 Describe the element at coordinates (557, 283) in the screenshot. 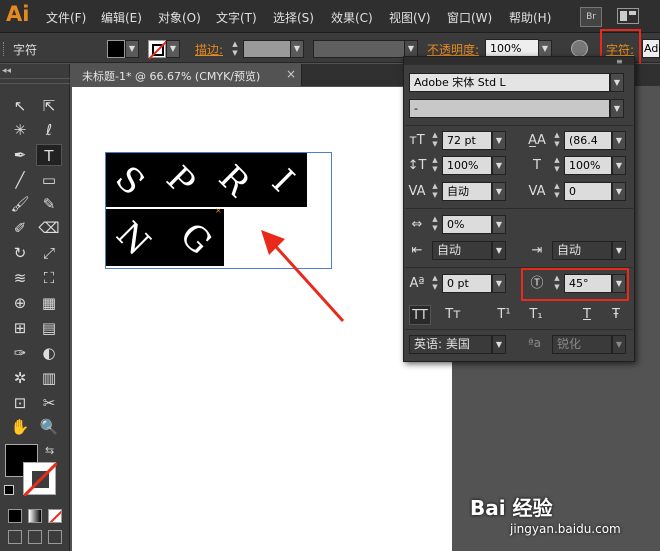

I see `rotation-stepper: ▲ ▼` at that location.